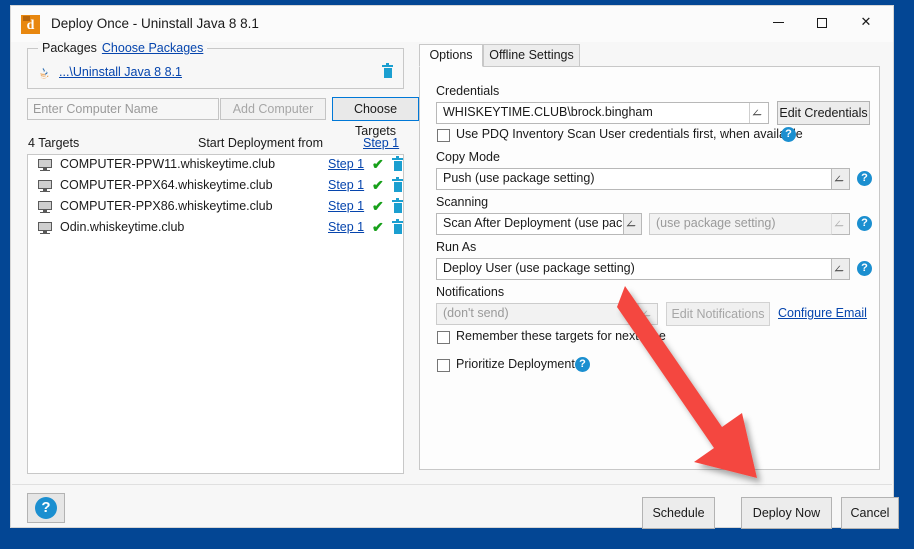 This screenshot has width=914, height=549. I want to click on edit-credentials-button: Edit Credentials, so click(823, 113).